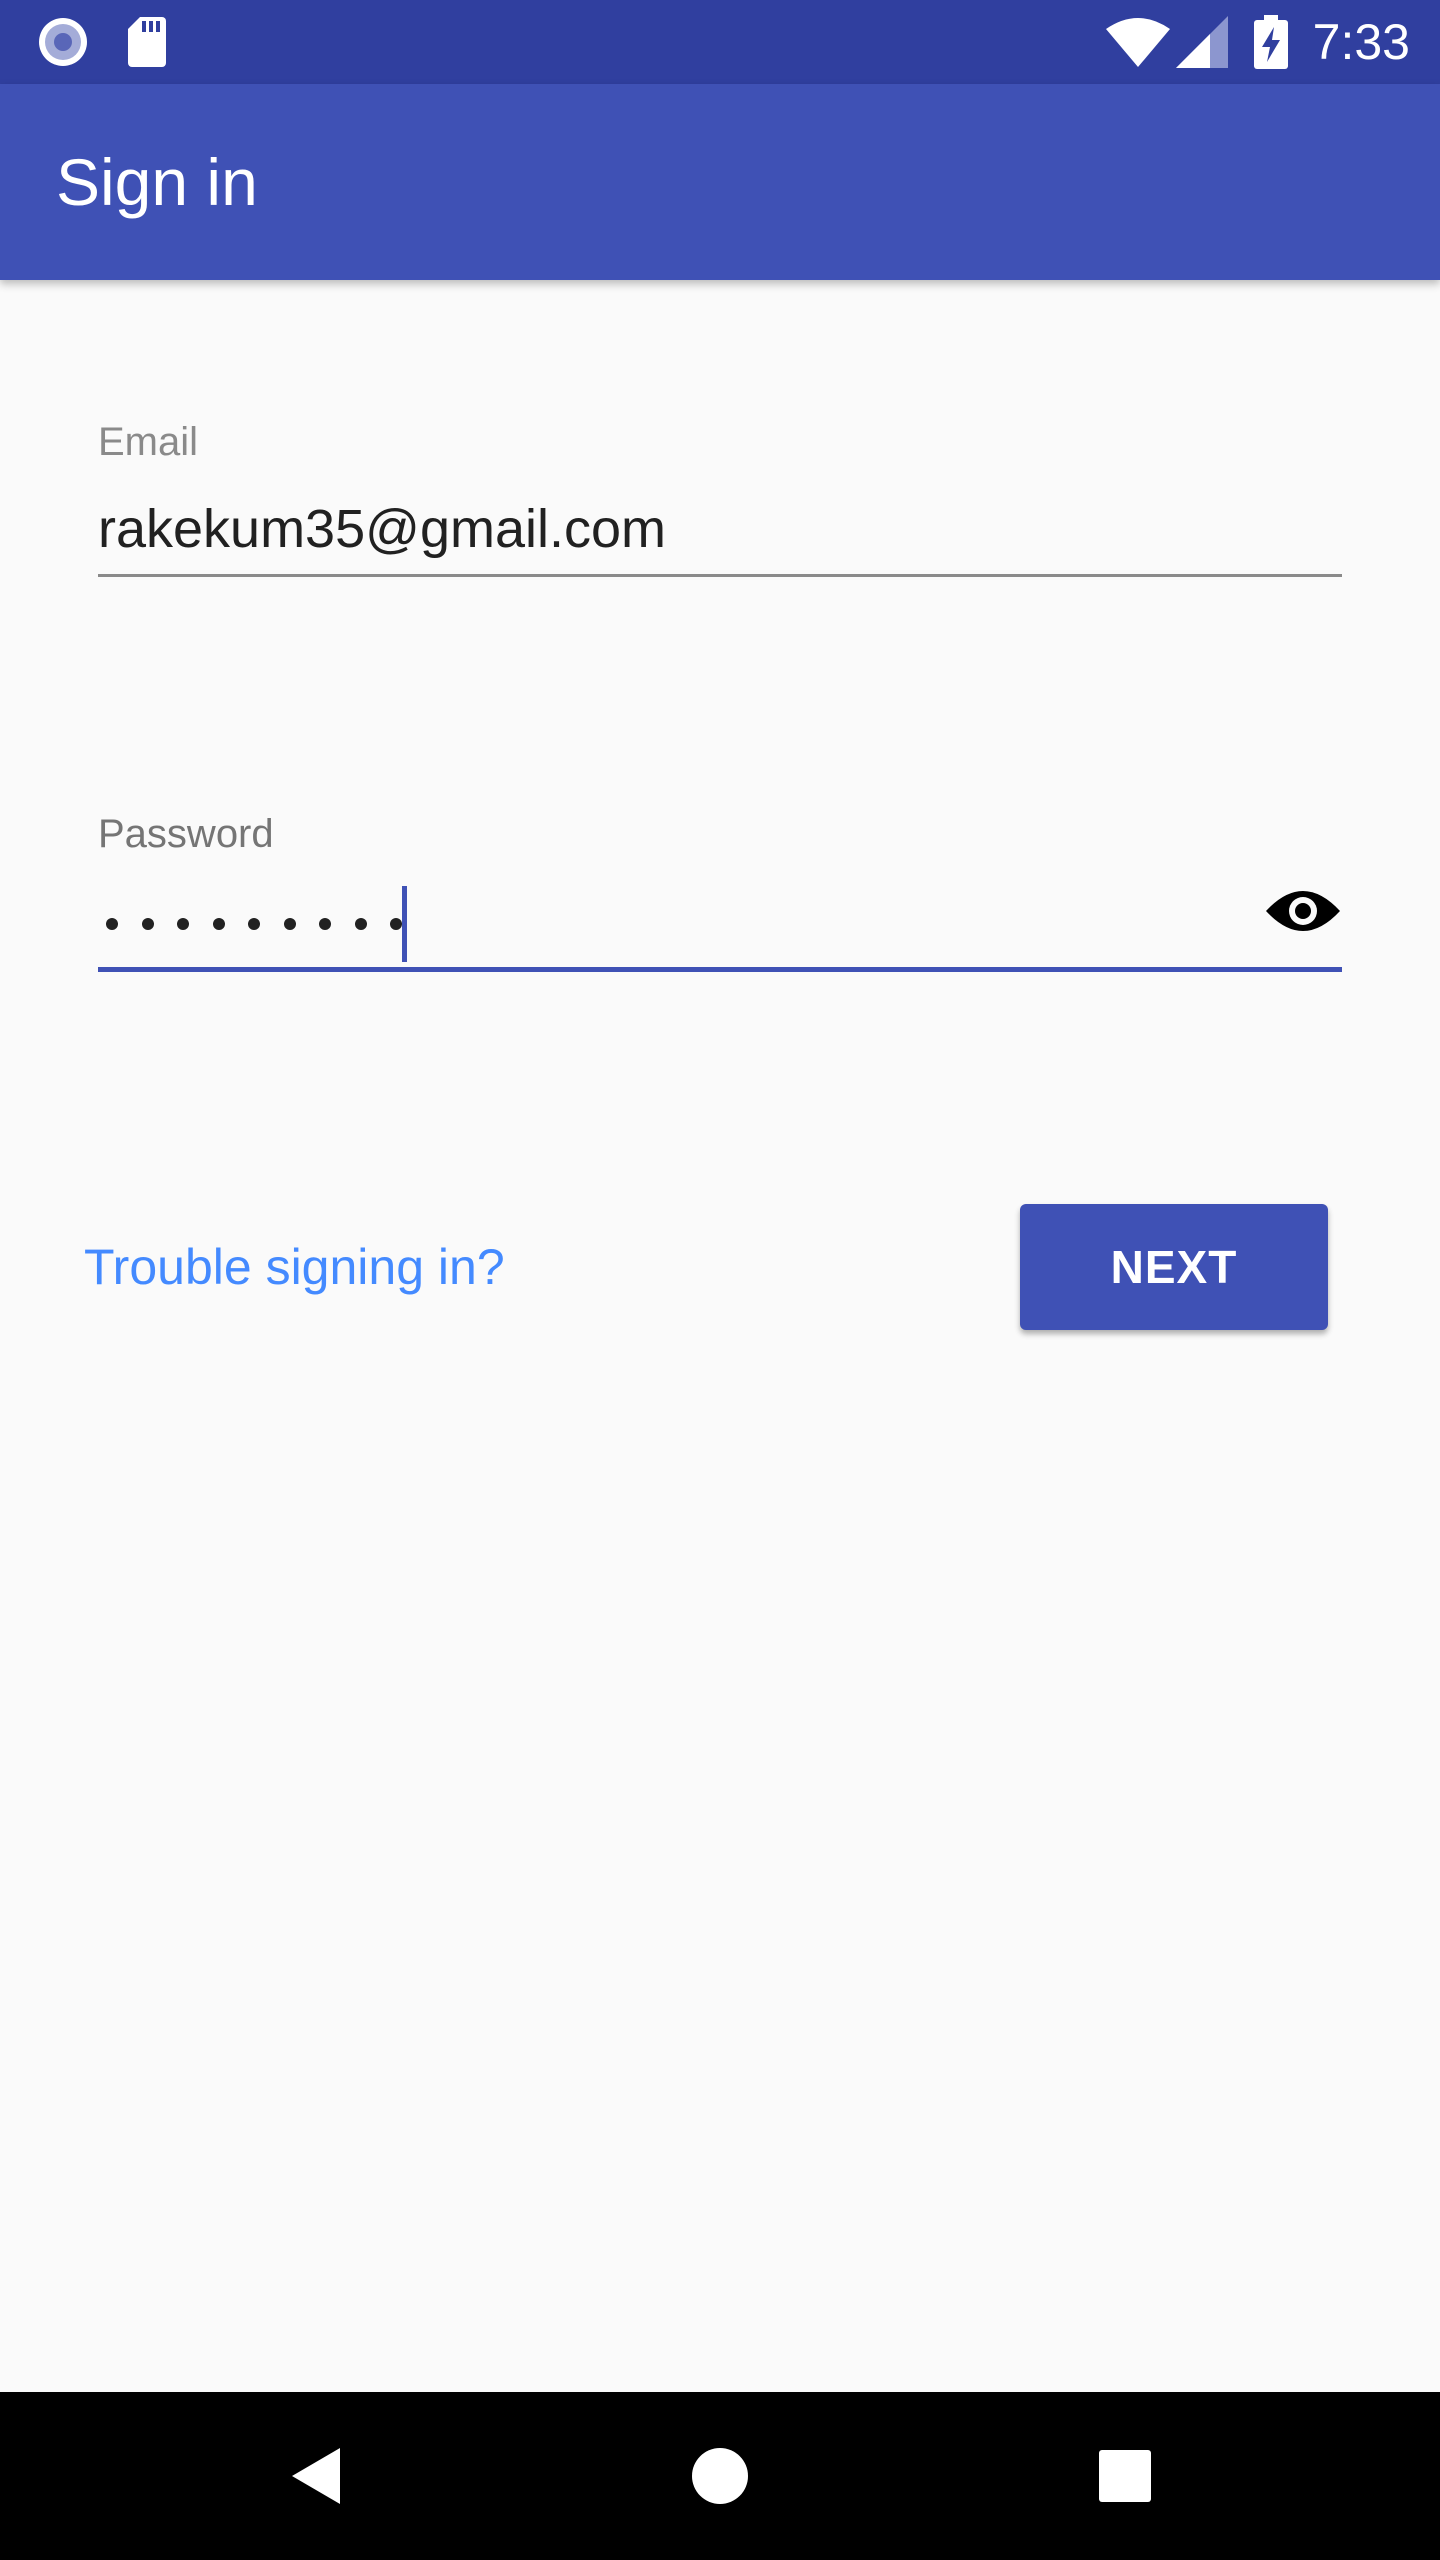 This screenshot has width=1440, height=2560. I want to click on back-icon, so click(316, 2476).